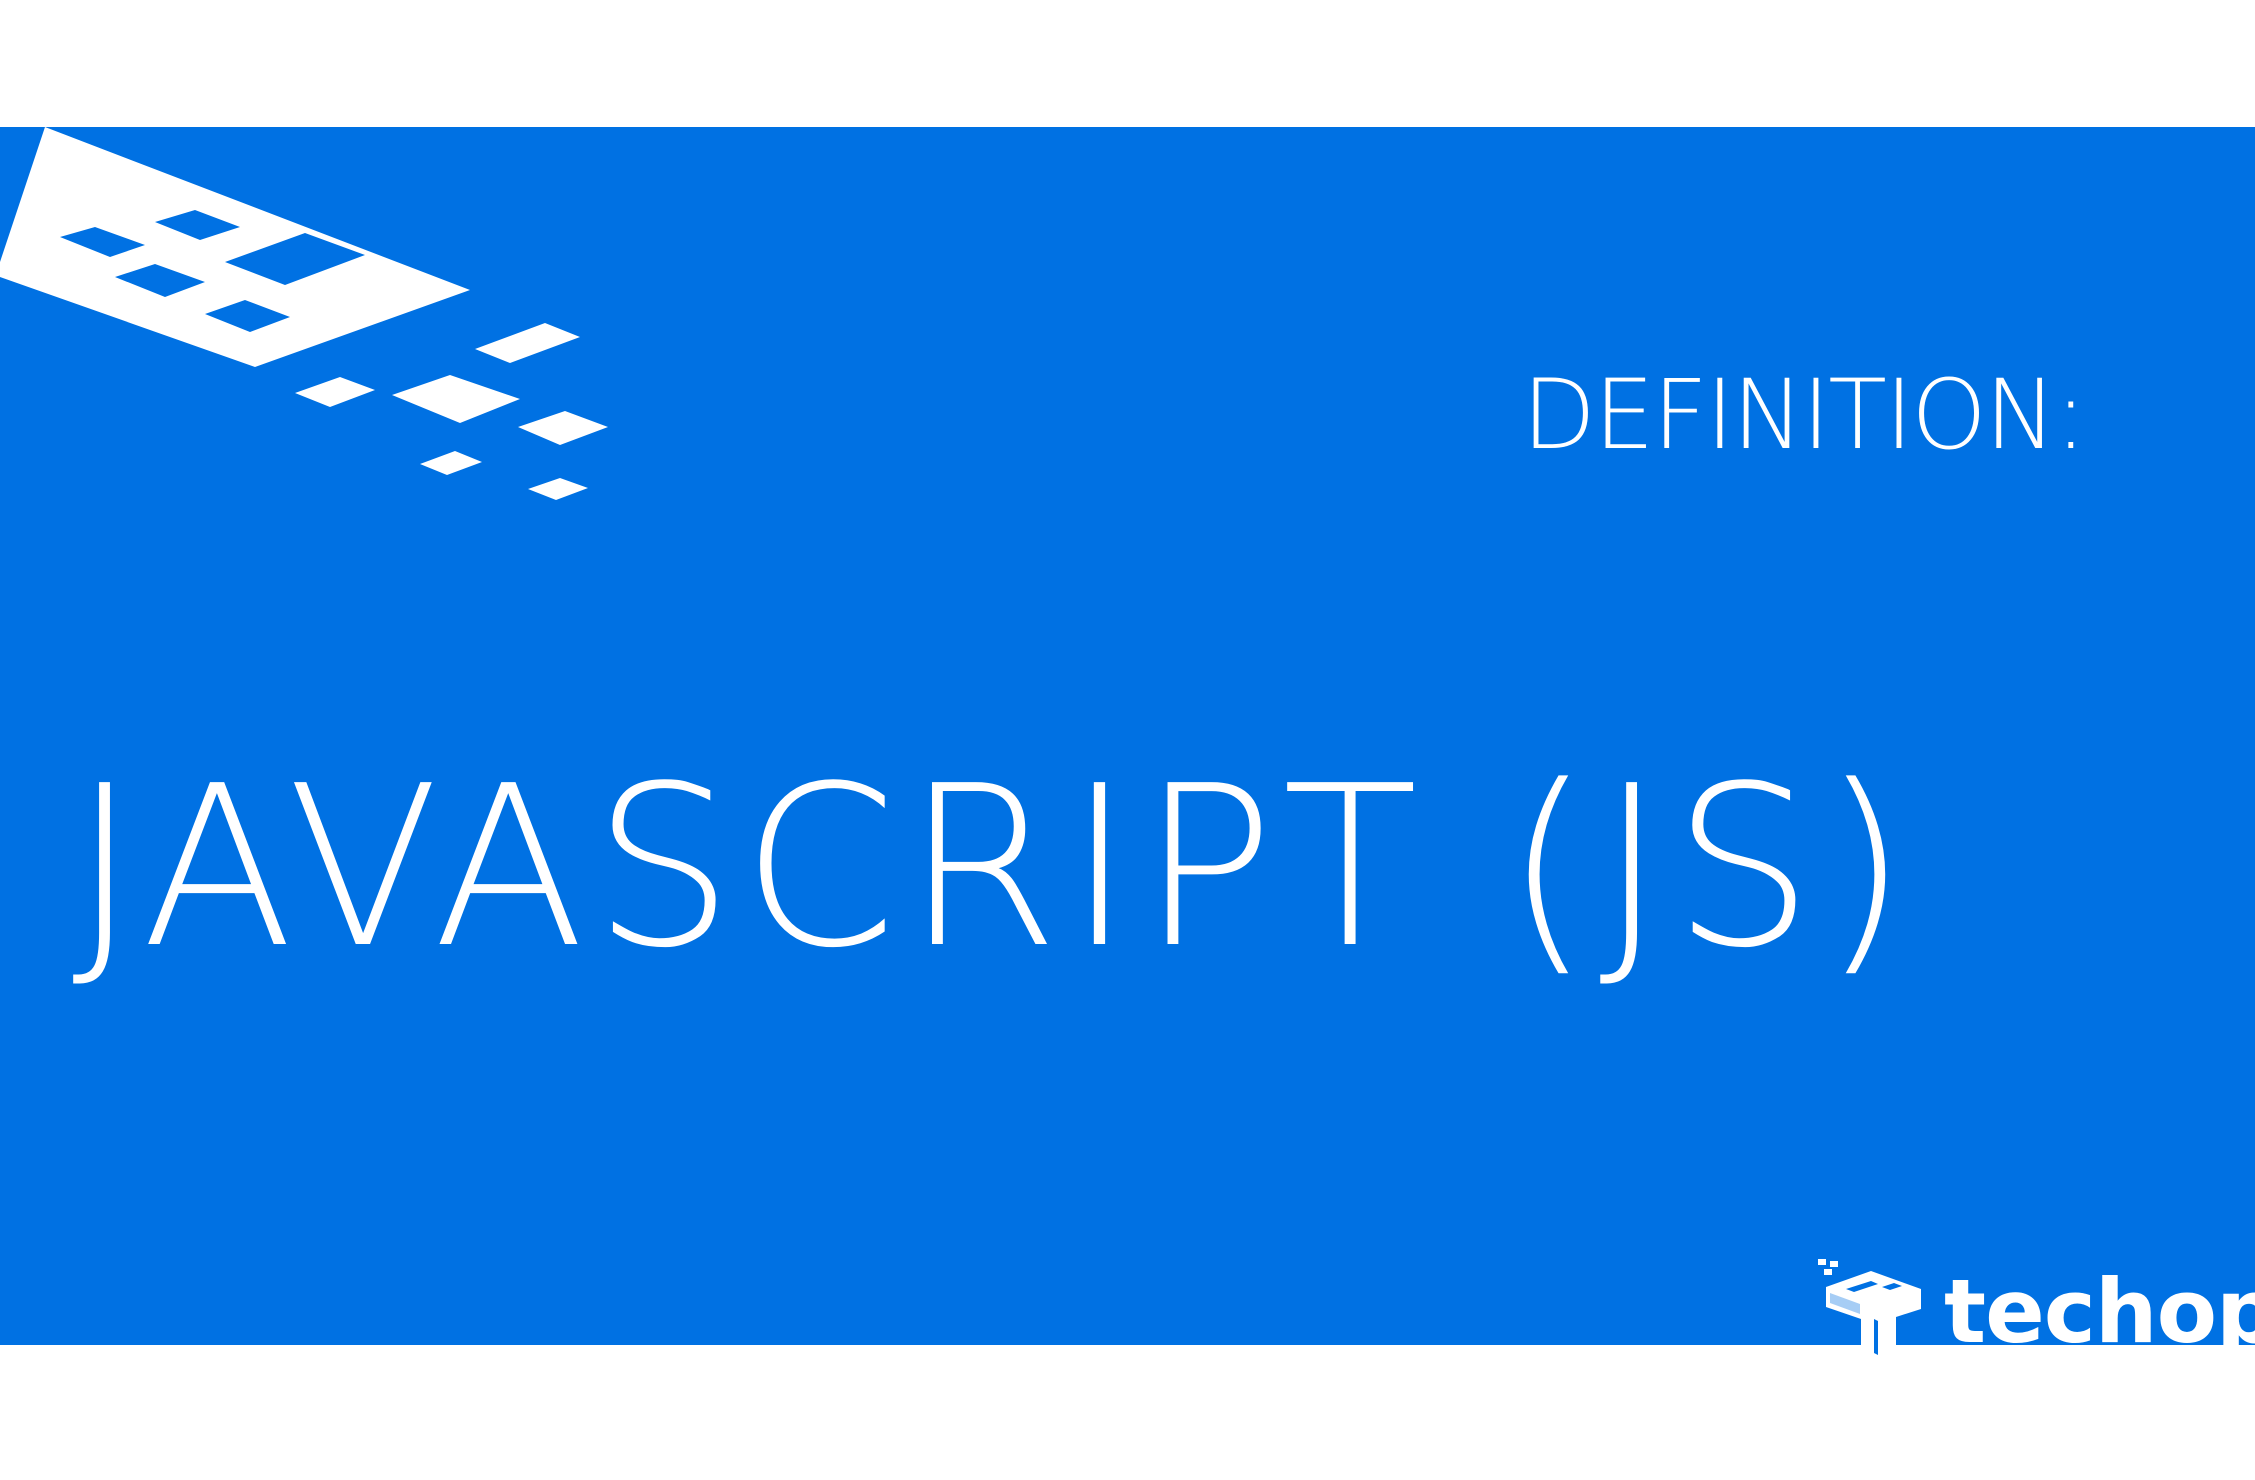 Image resolution: width=2255 pixels, height=1480 pixels. Describe the element at coordinates (1869, 1312) in the screenshot. I see `techopedia-t-cube-icon` at that location.